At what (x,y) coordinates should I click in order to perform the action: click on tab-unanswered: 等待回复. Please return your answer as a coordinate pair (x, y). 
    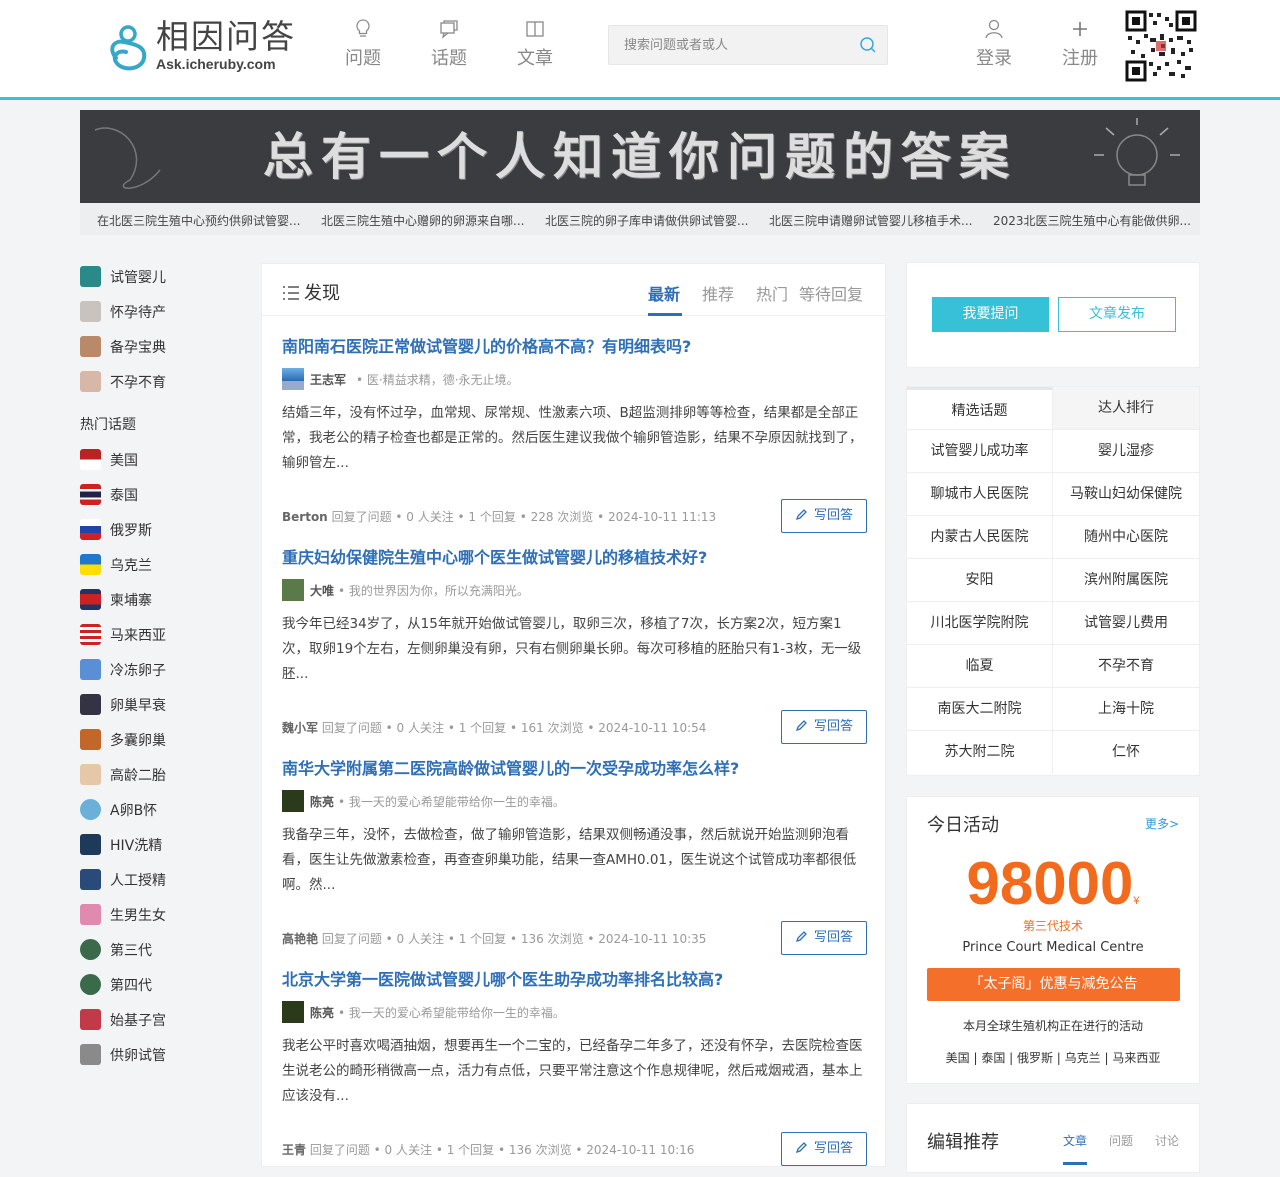
    Looking at the image, I should click on (831, 293).